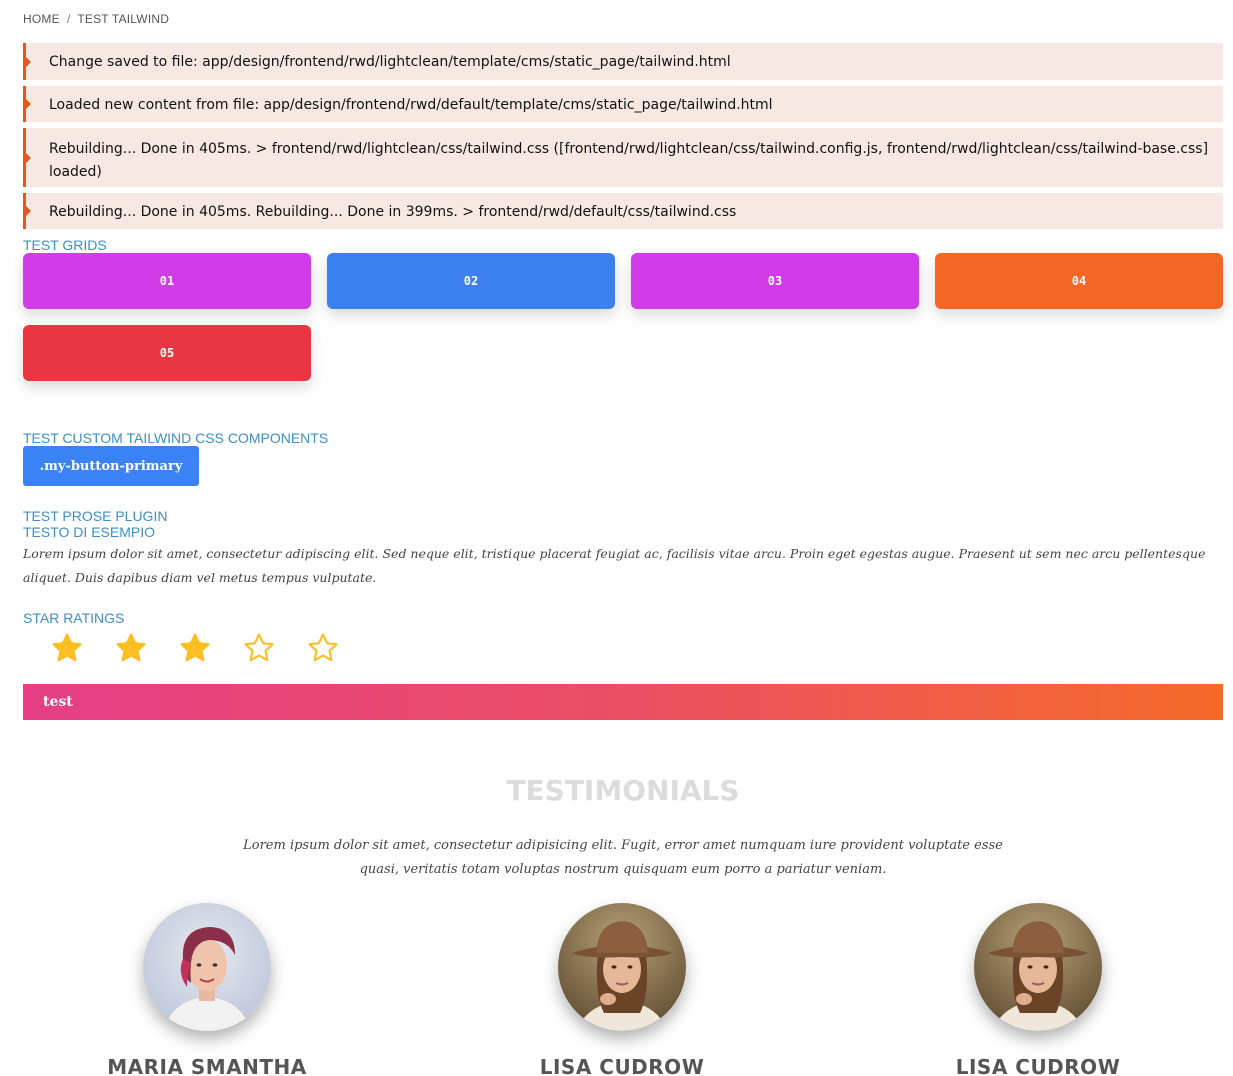 Image resolution: width=1233 pixels, height=1076 pixels. What do you see at coordinates (74, 618) in the screenshot?
I see `ratings-section-label: STAR RATINGS` at bounding box center [74, 618].